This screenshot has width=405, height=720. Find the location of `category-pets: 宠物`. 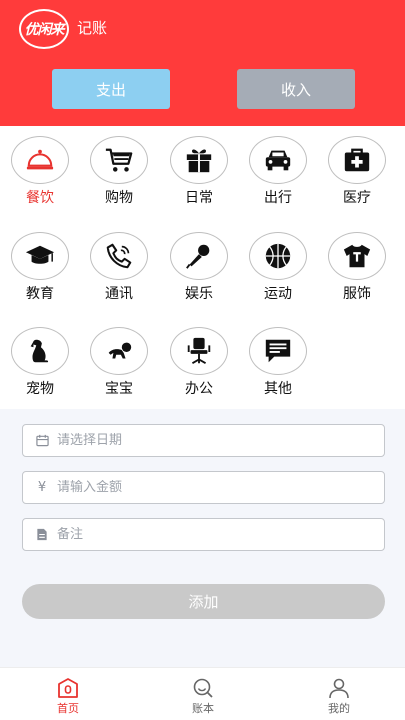

category-pets: 宠物 is located at coordinates (40, 357).